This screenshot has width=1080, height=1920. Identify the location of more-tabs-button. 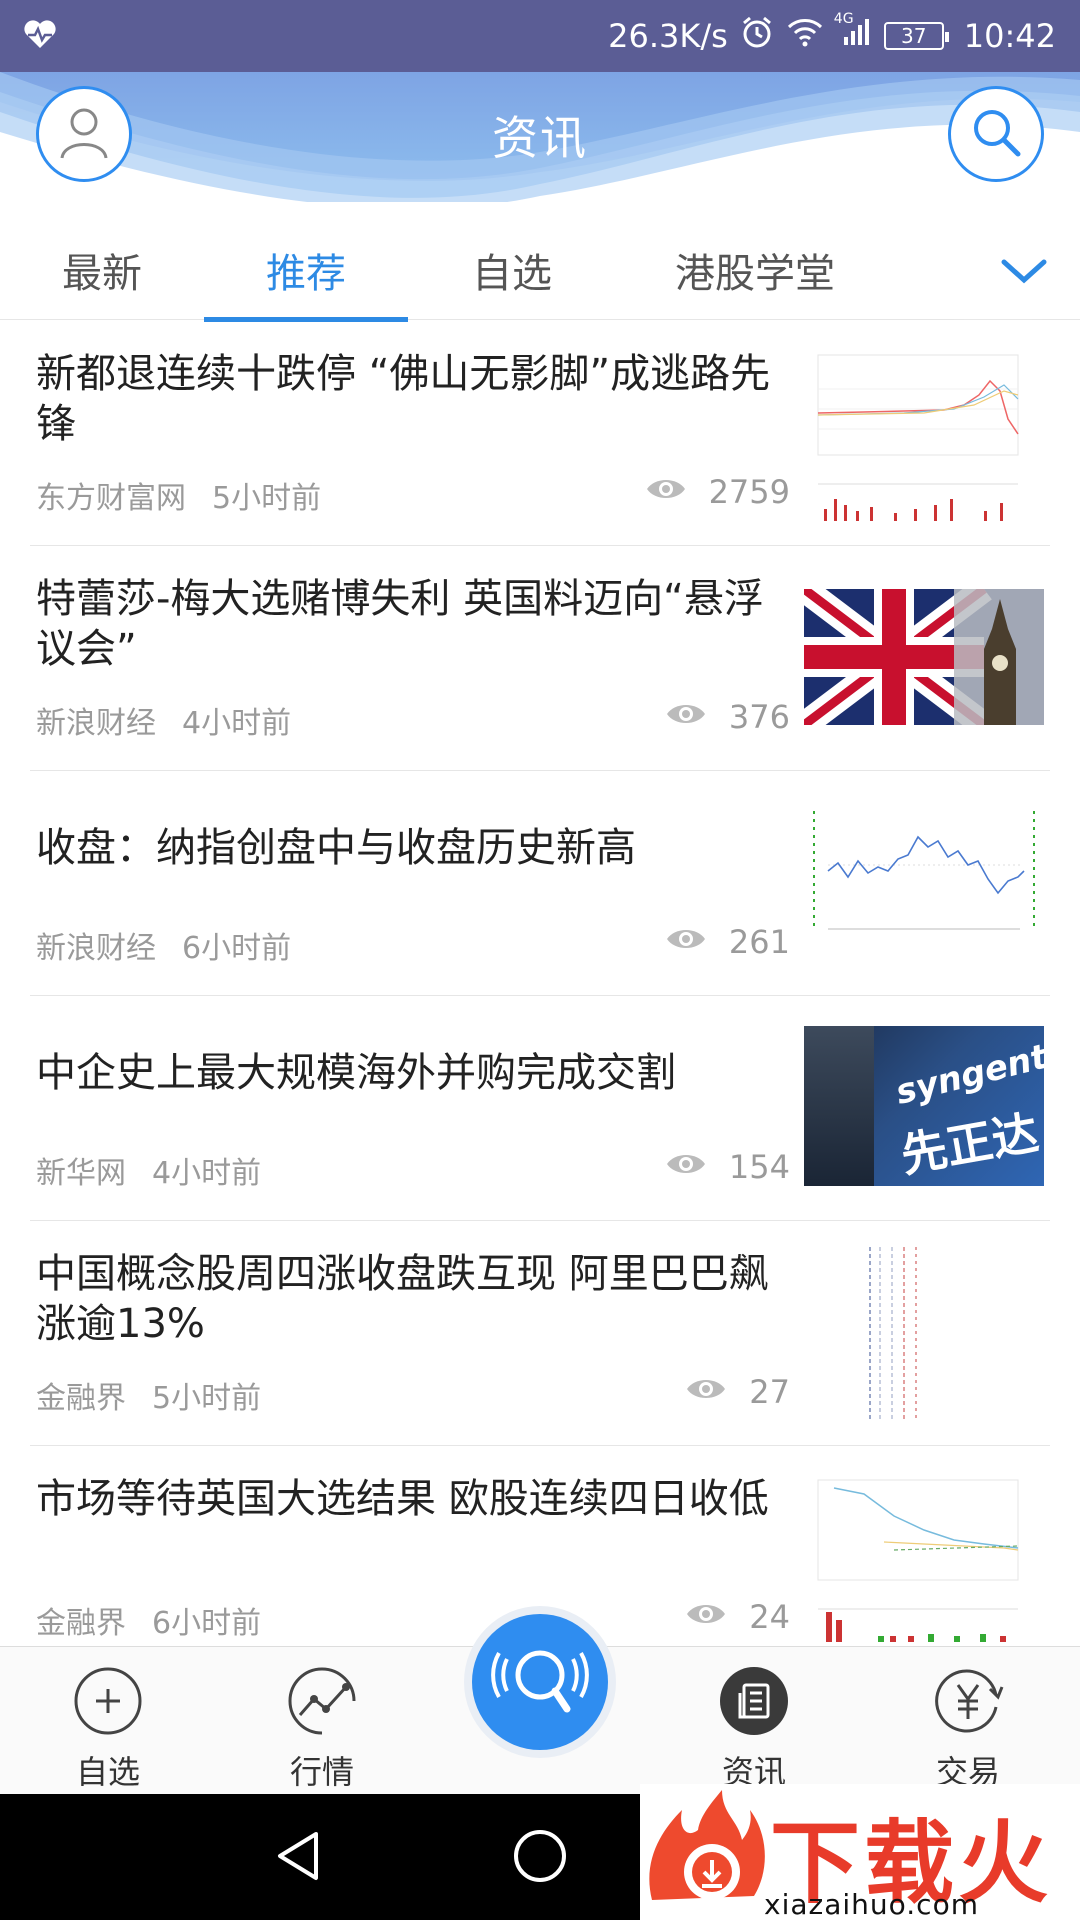
(1024, 272).